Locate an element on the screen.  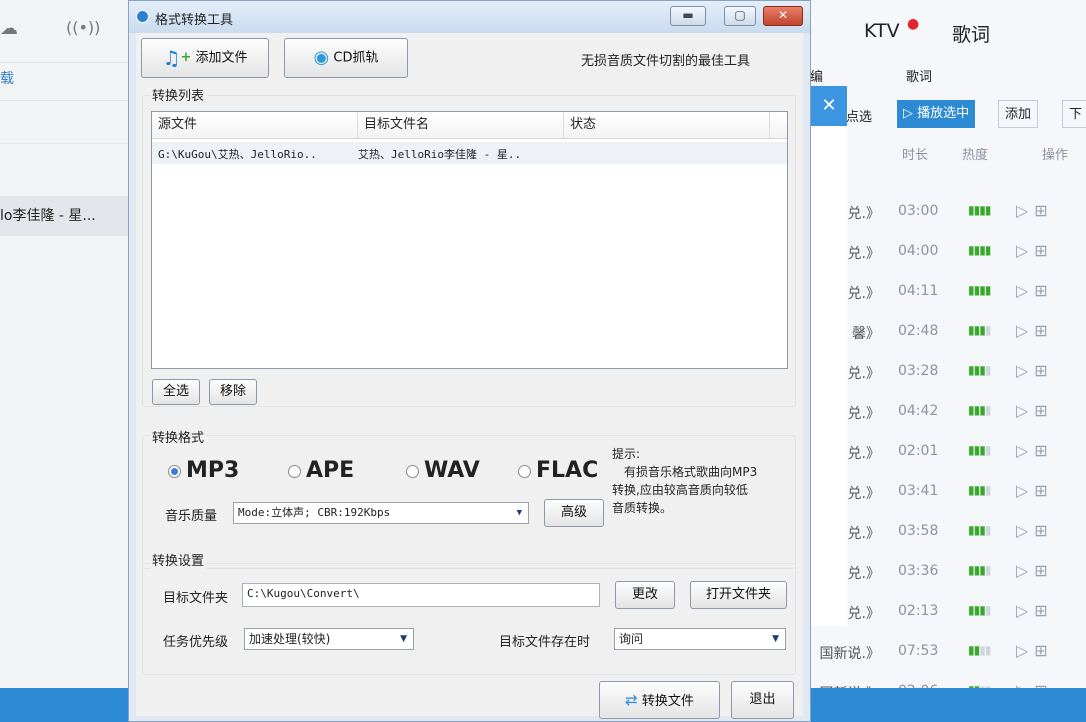
track-duration: 04:42 is located at coordinates (918, 411).